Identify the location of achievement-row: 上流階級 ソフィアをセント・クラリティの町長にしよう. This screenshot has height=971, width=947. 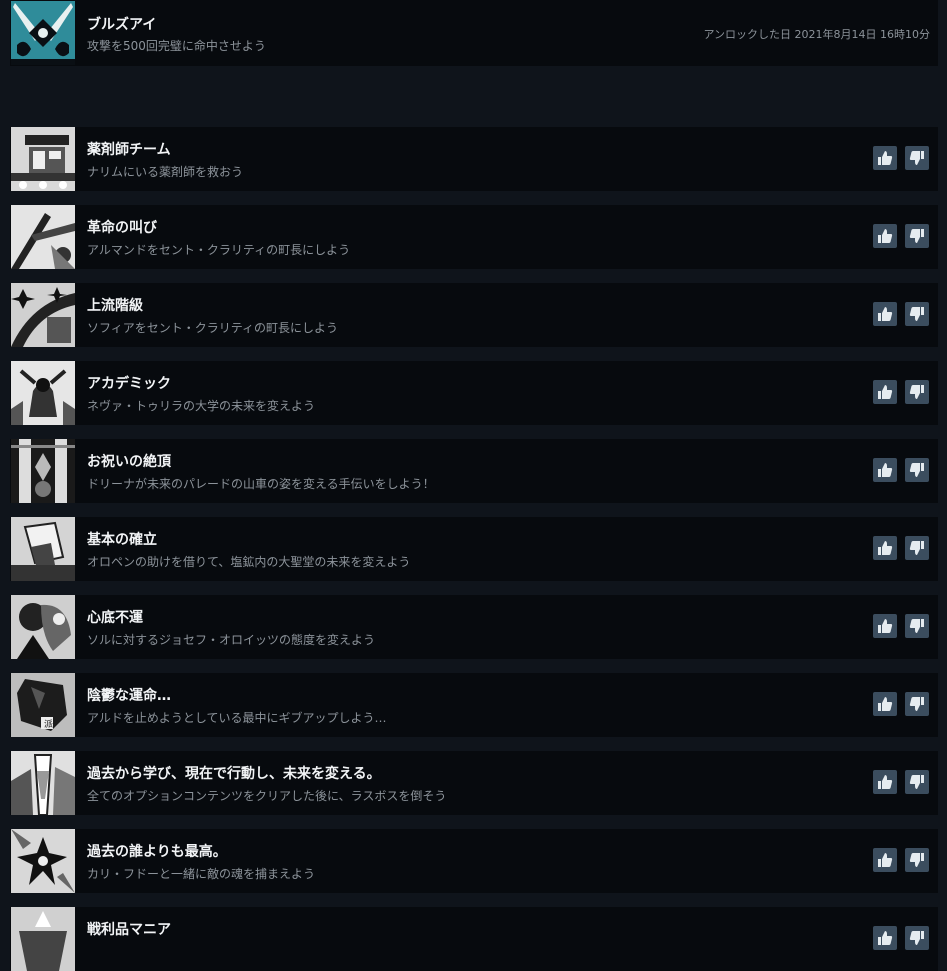
(474, 315).